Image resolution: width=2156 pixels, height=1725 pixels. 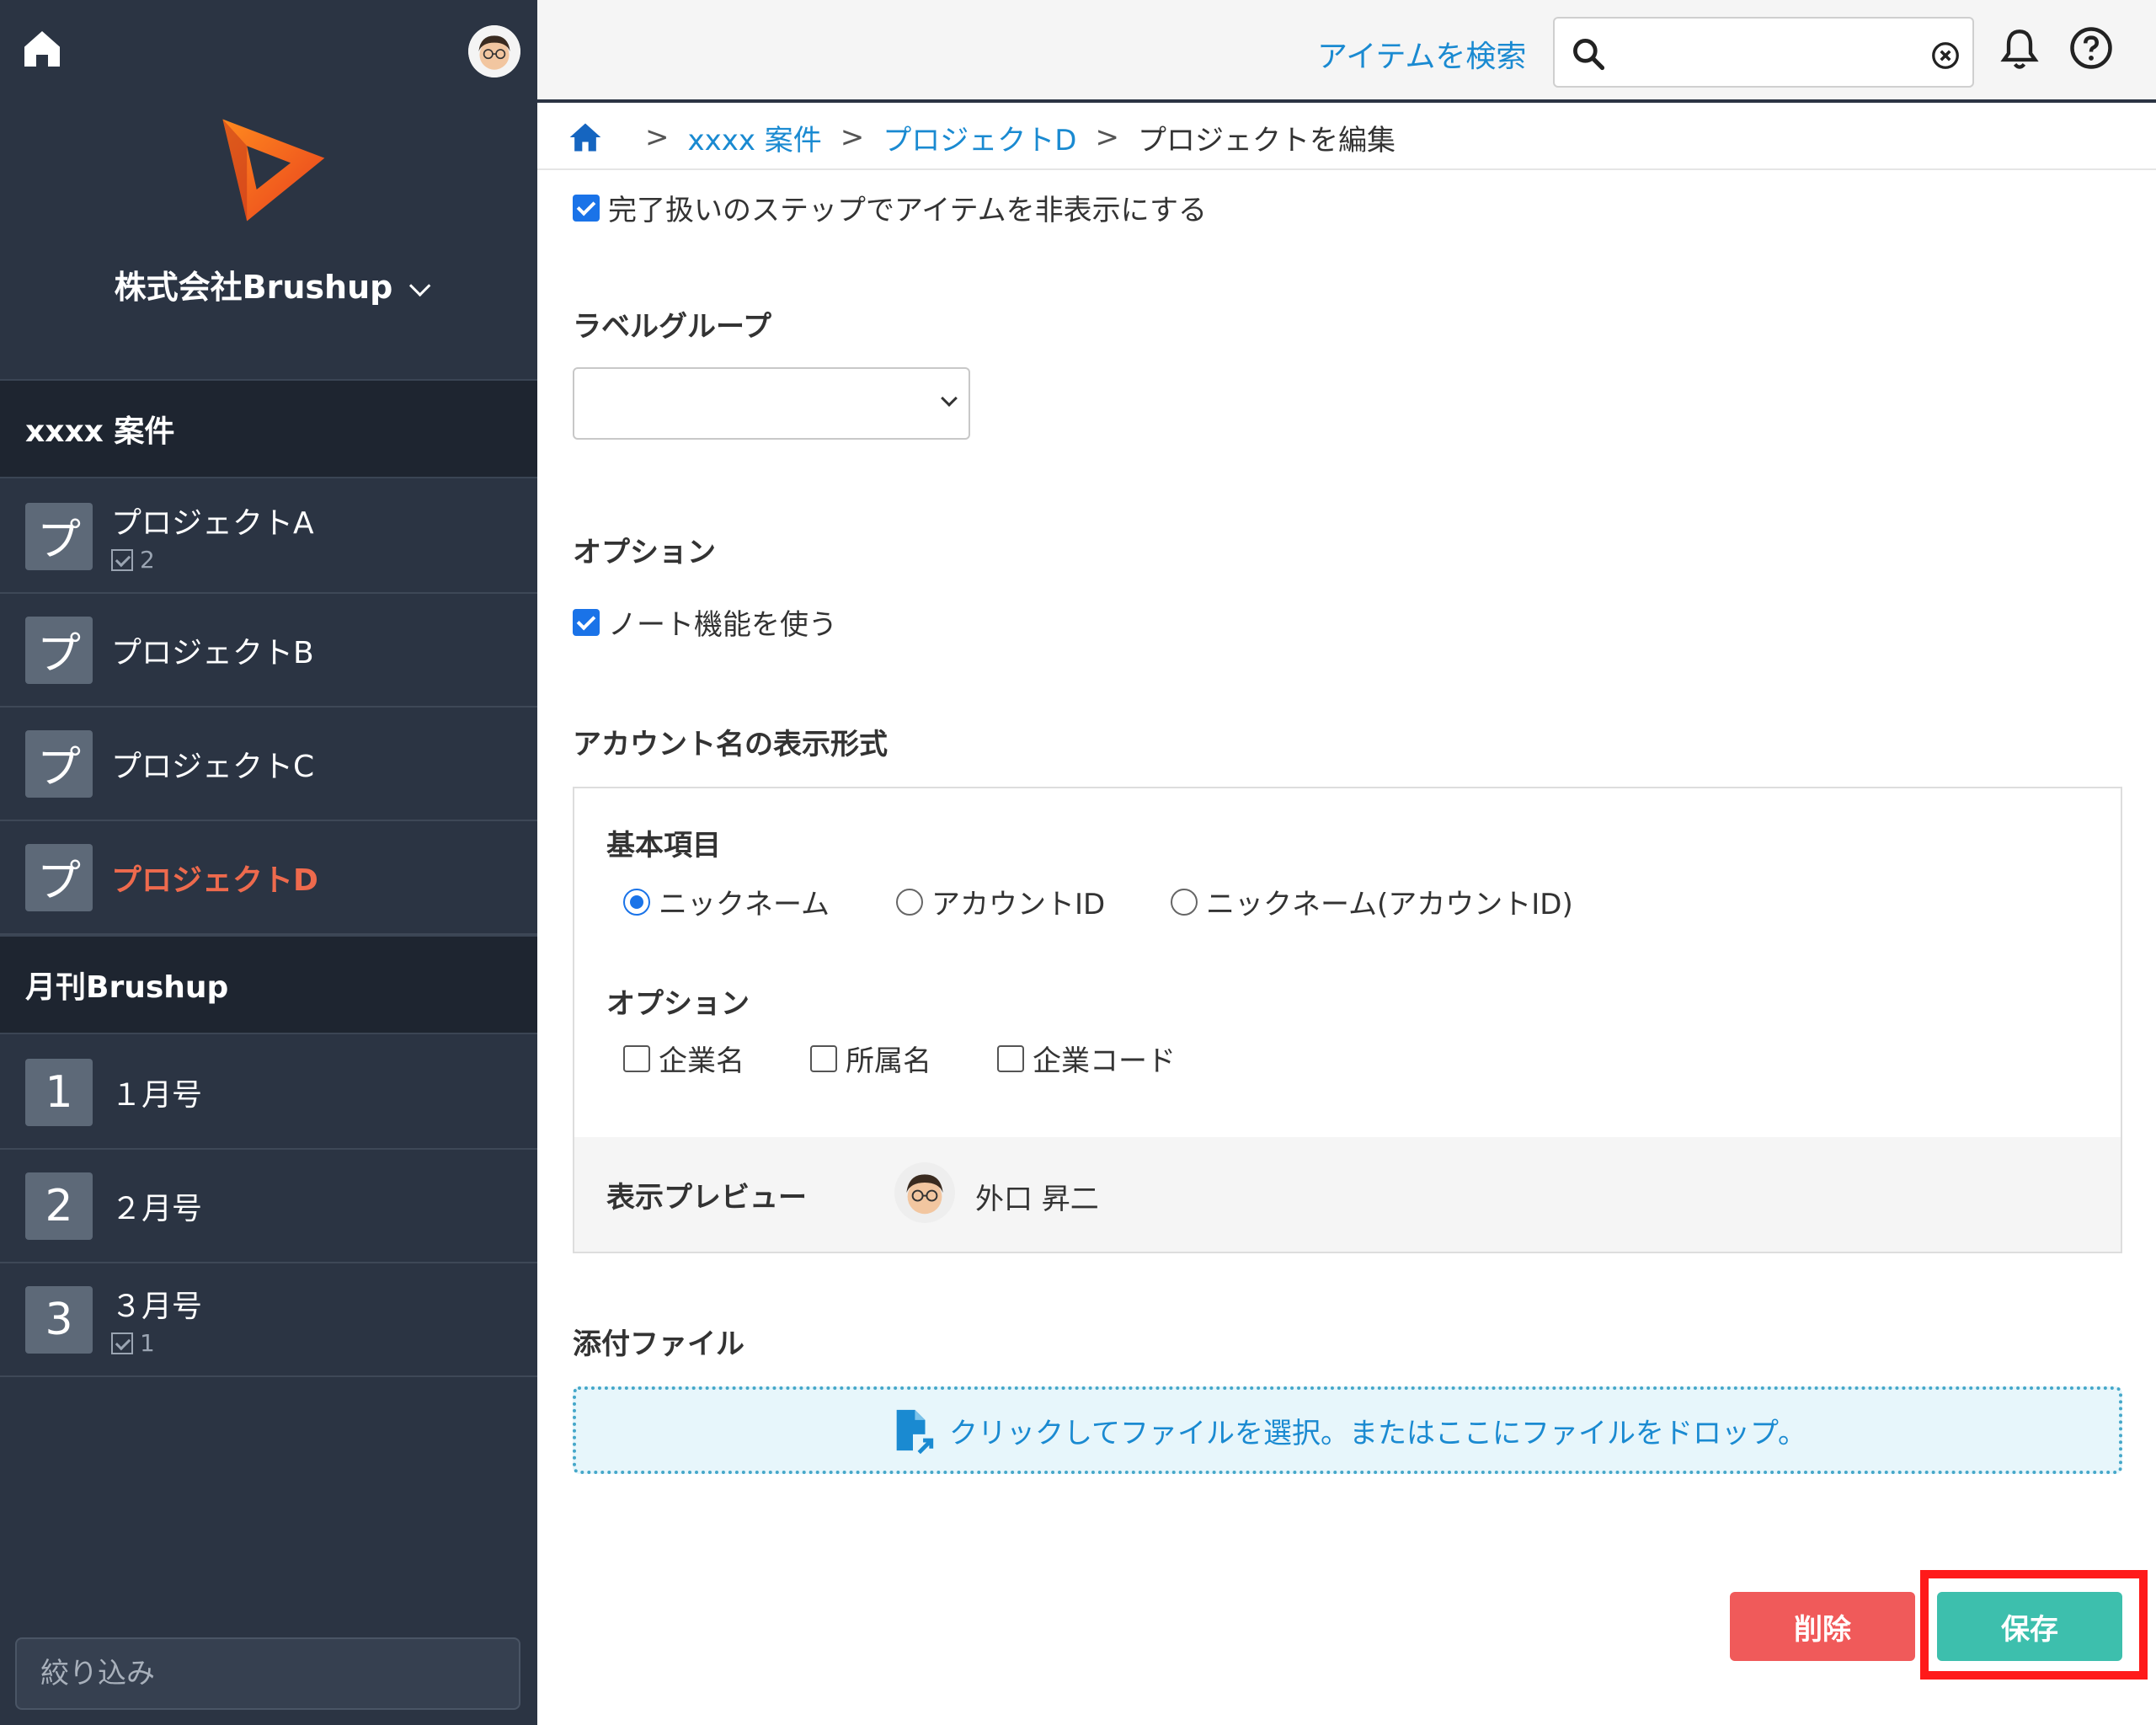 I want to click on project-name: １月号, so click(x=157, y=1095).